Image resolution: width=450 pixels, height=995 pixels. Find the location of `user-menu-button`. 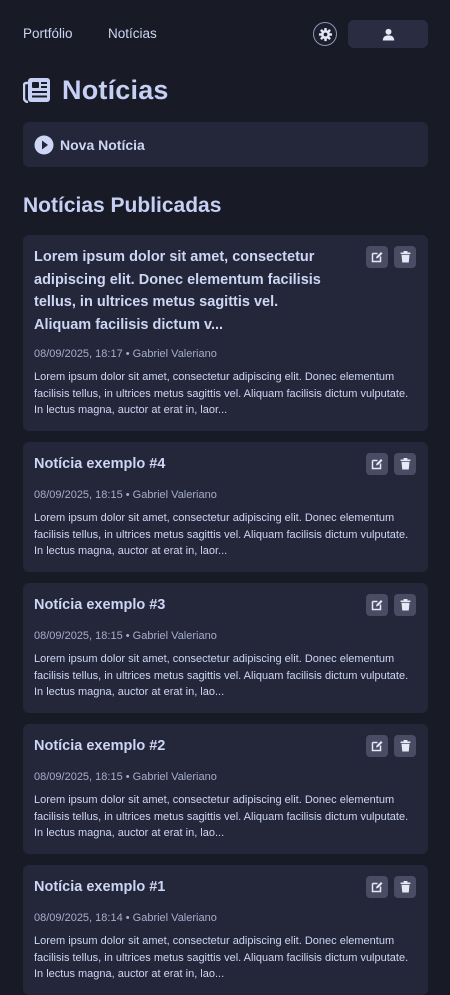

user-menu-button is located at coordinates (388, 34).